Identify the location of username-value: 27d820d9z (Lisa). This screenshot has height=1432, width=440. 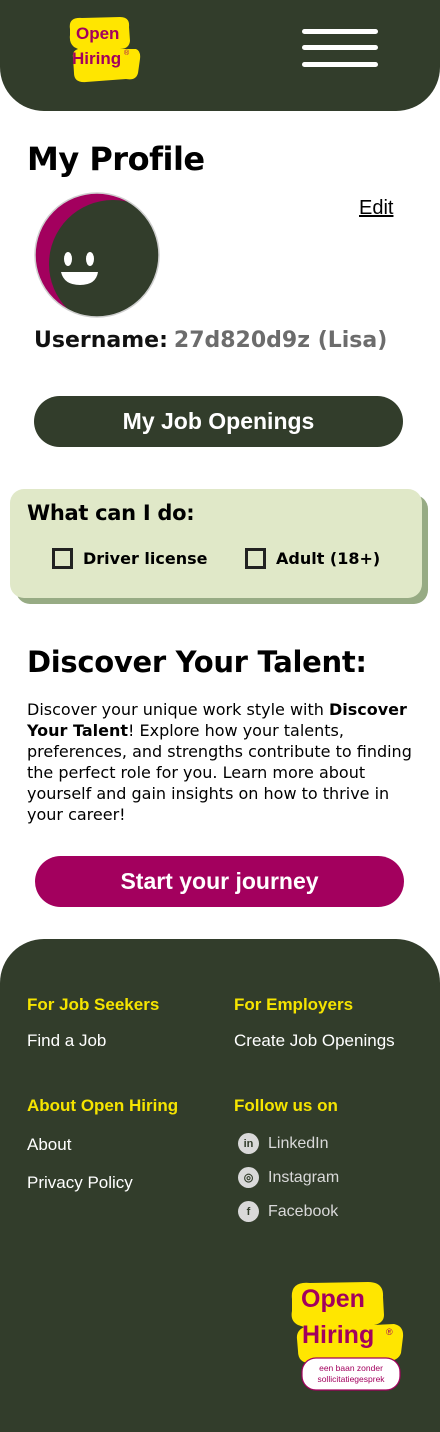
(280, 340).